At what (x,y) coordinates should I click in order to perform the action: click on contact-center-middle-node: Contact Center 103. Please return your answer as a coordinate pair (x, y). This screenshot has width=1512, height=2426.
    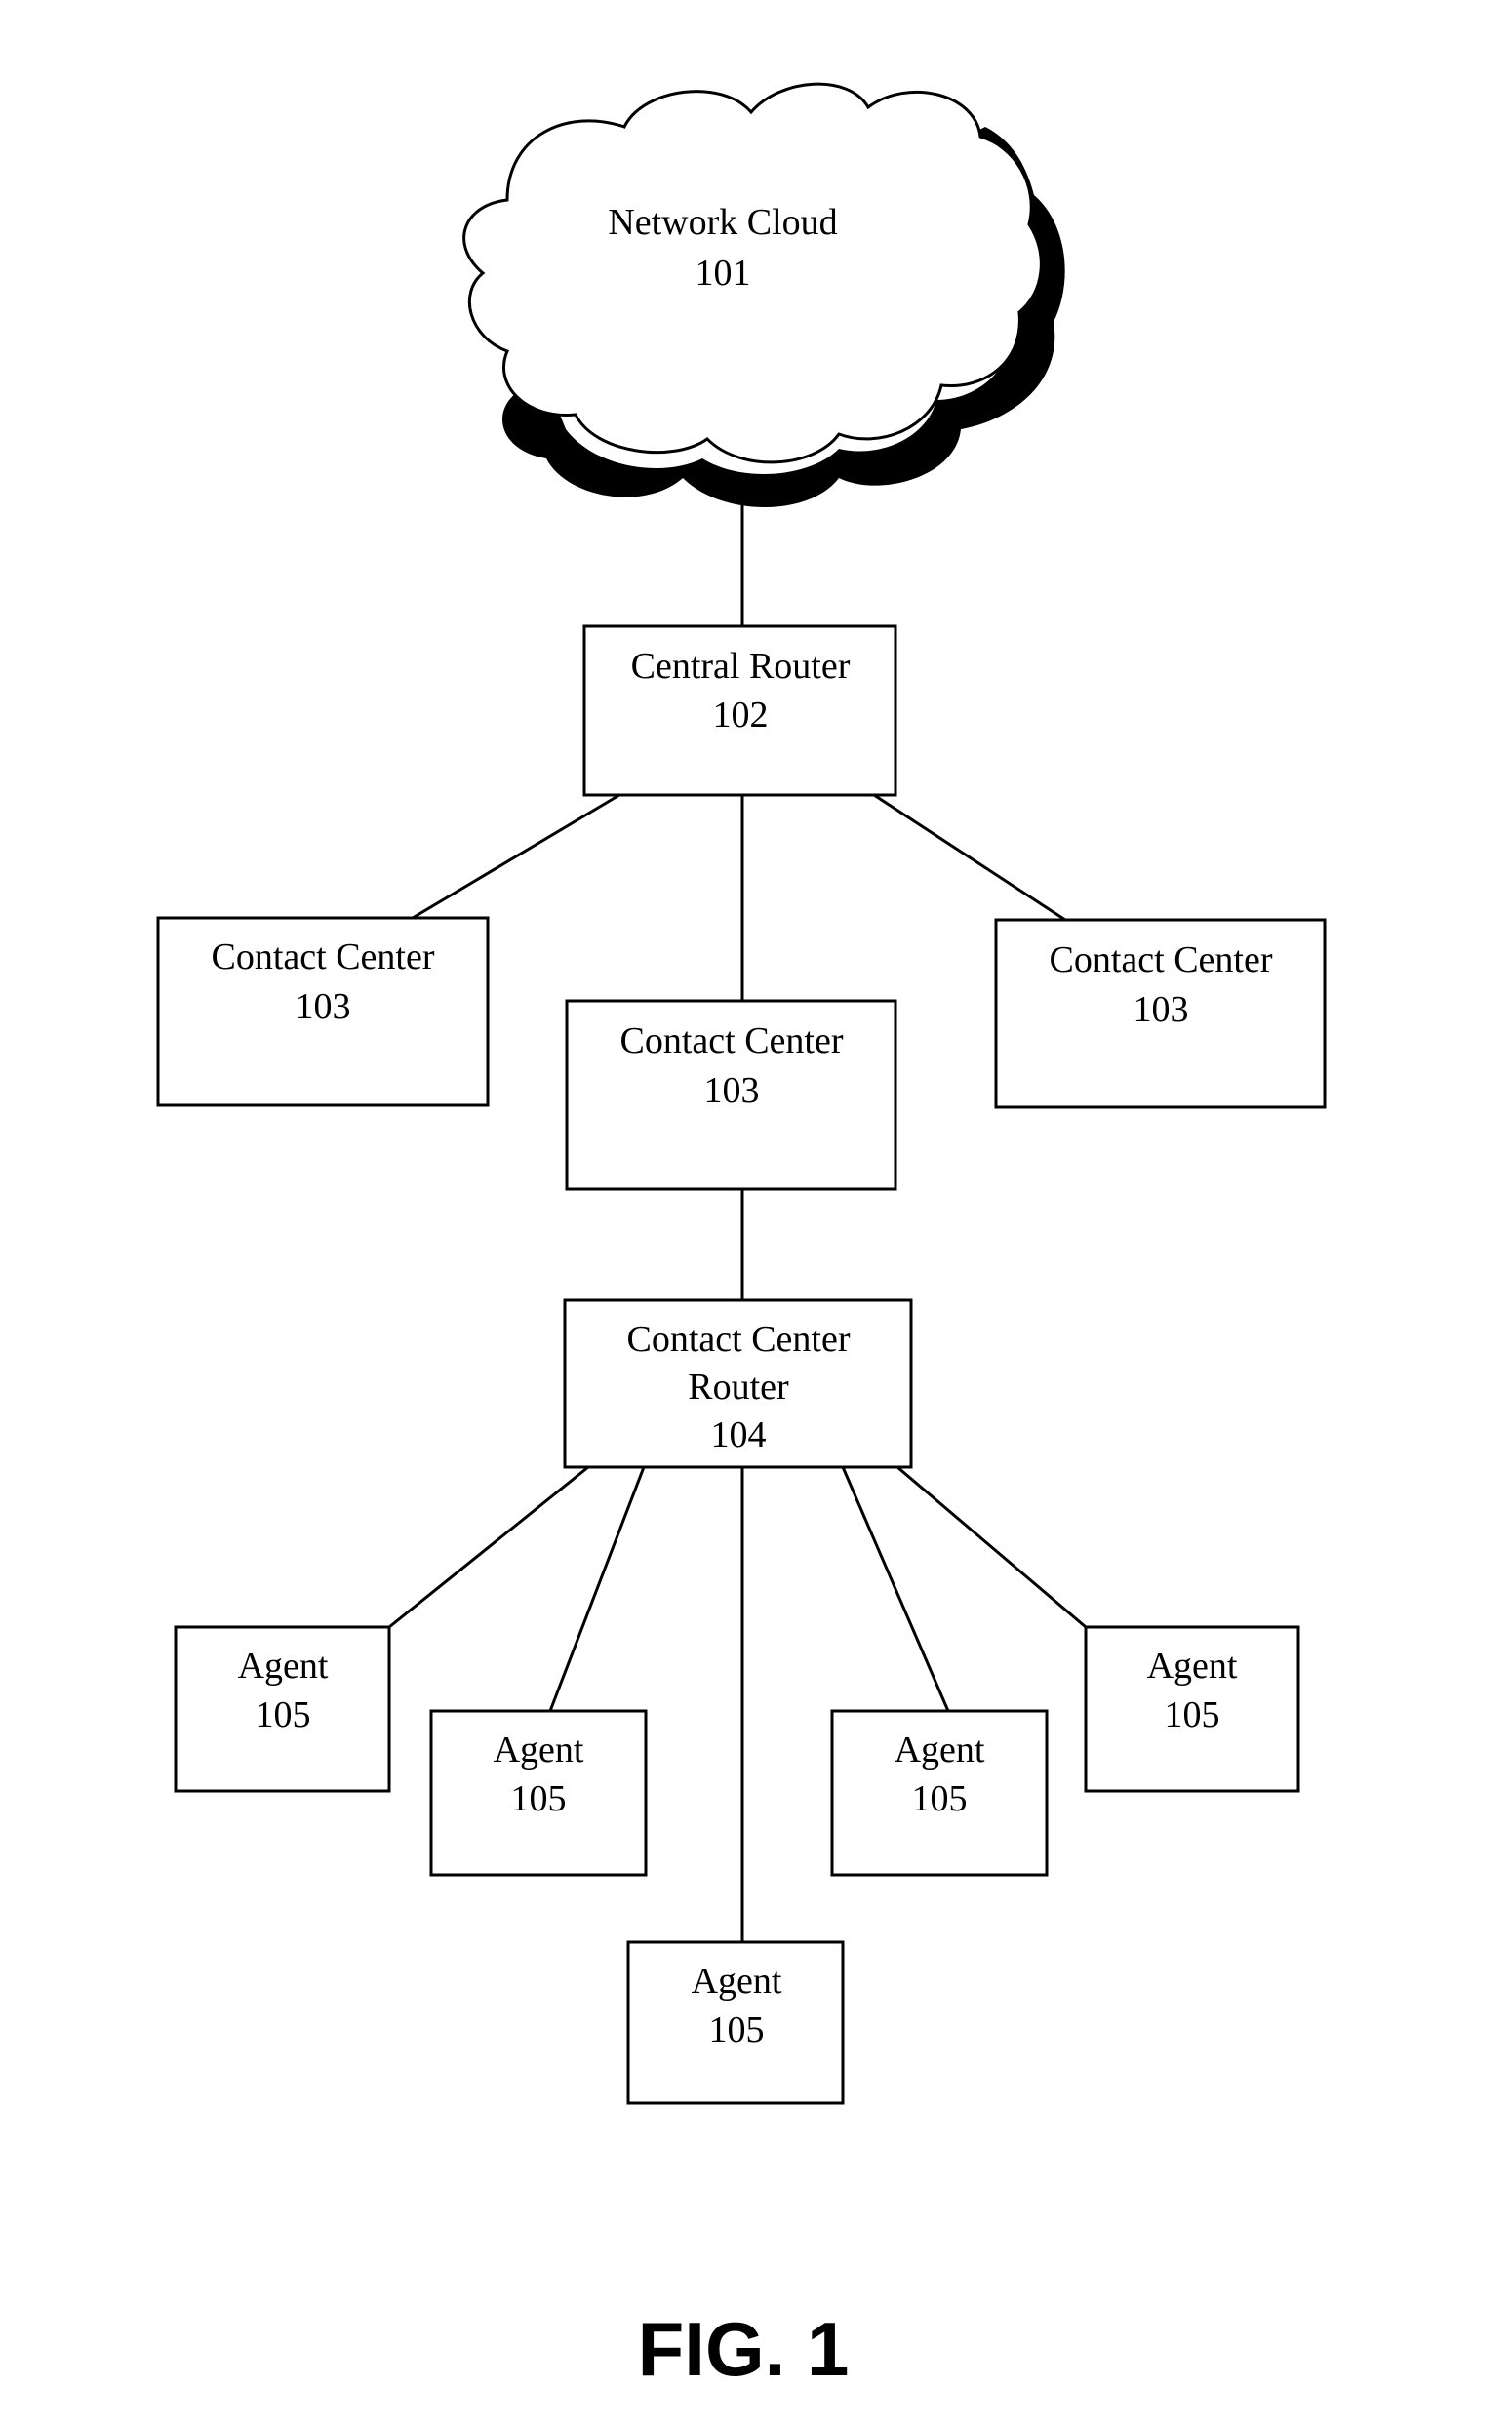
    Looking at the image, I should click on (731, 1095).